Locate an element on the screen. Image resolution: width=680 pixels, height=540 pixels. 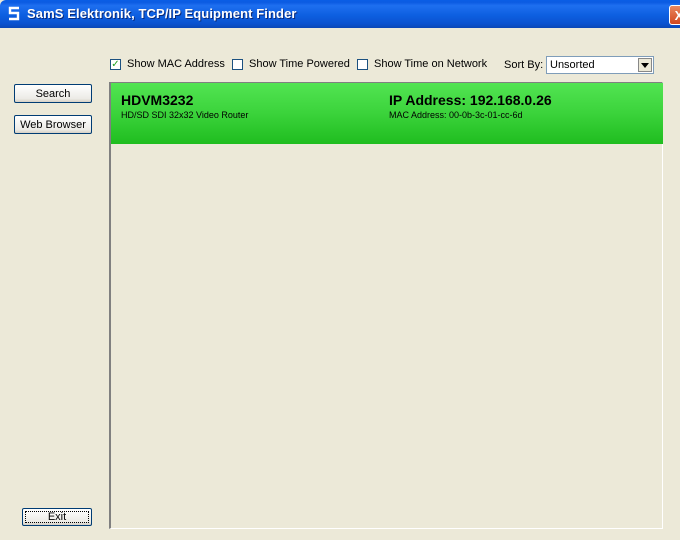
search-button: Search is located at coordinates (53, 93).